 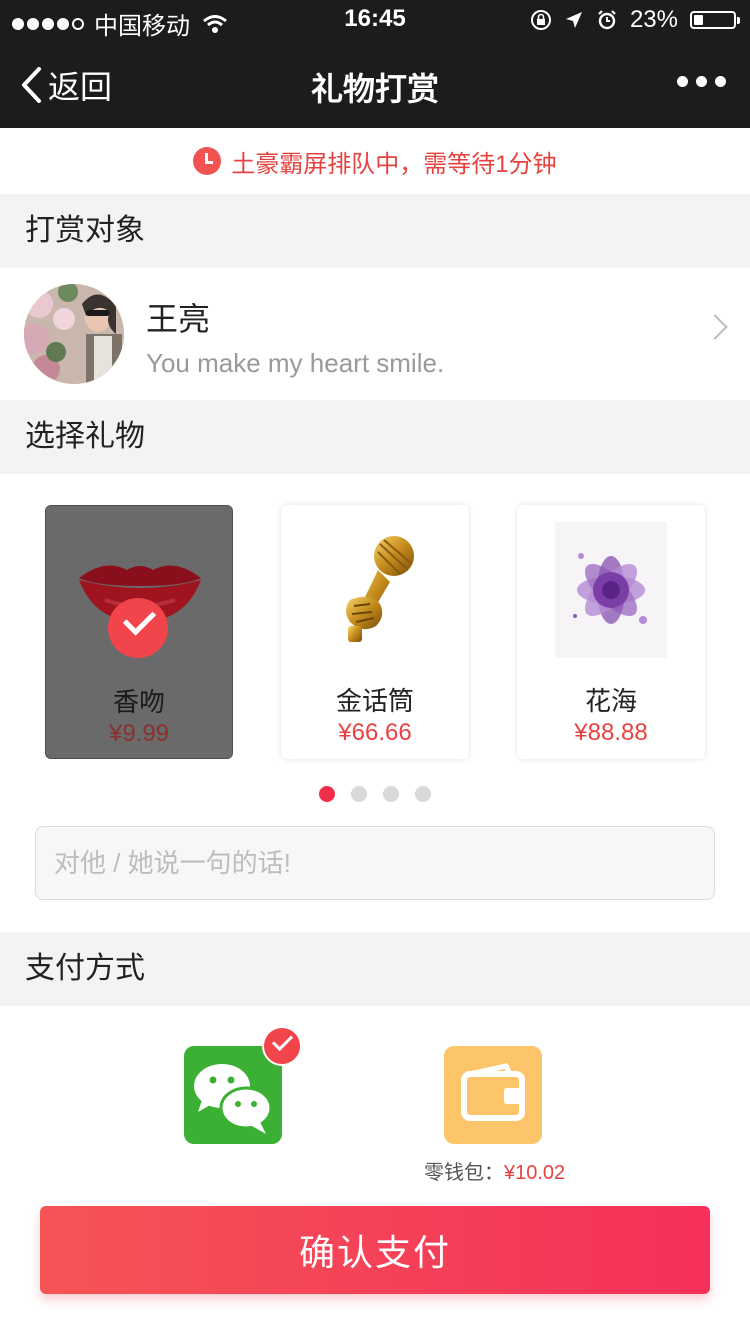 I want to click on back-button: 返回, so click(x=66, y=85).